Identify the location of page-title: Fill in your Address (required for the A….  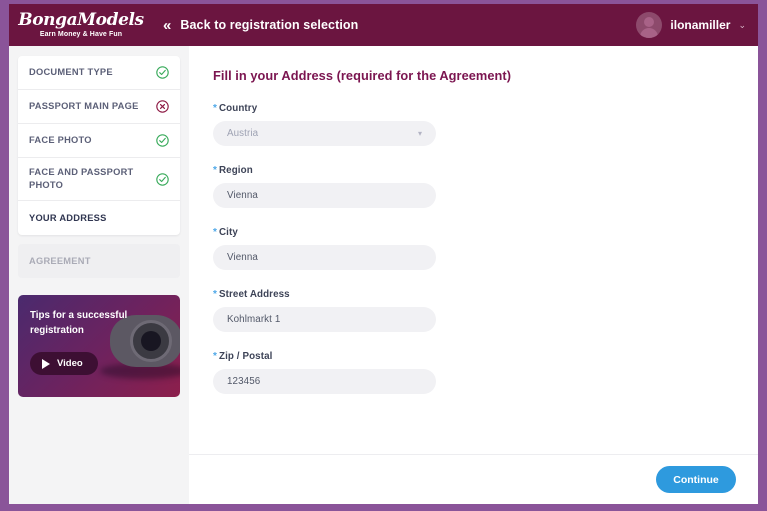
(362, 75).